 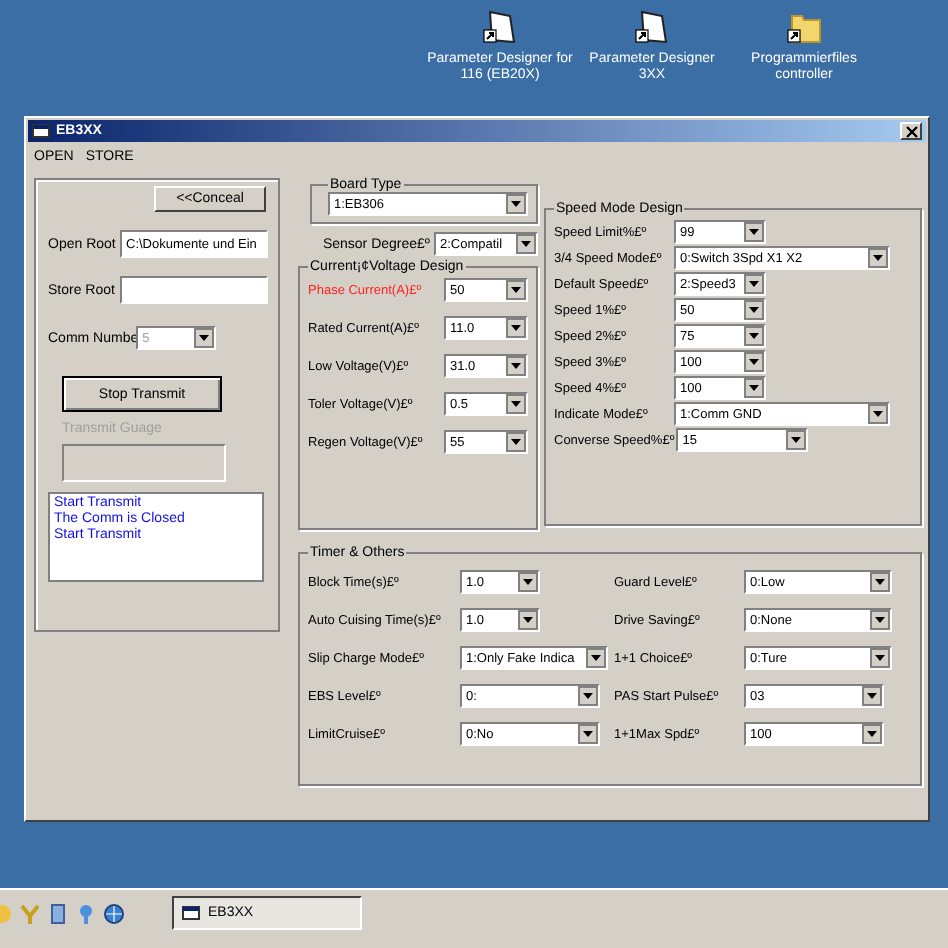 I want to click on document-icon, so click(x=58, y=913).